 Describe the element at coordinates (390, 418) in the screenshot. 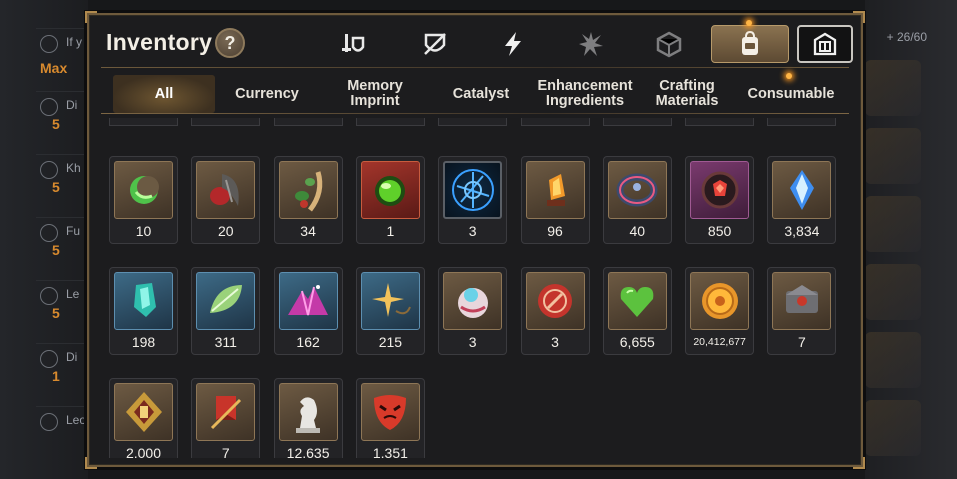

I see `item-slot: 1,351` at that location.